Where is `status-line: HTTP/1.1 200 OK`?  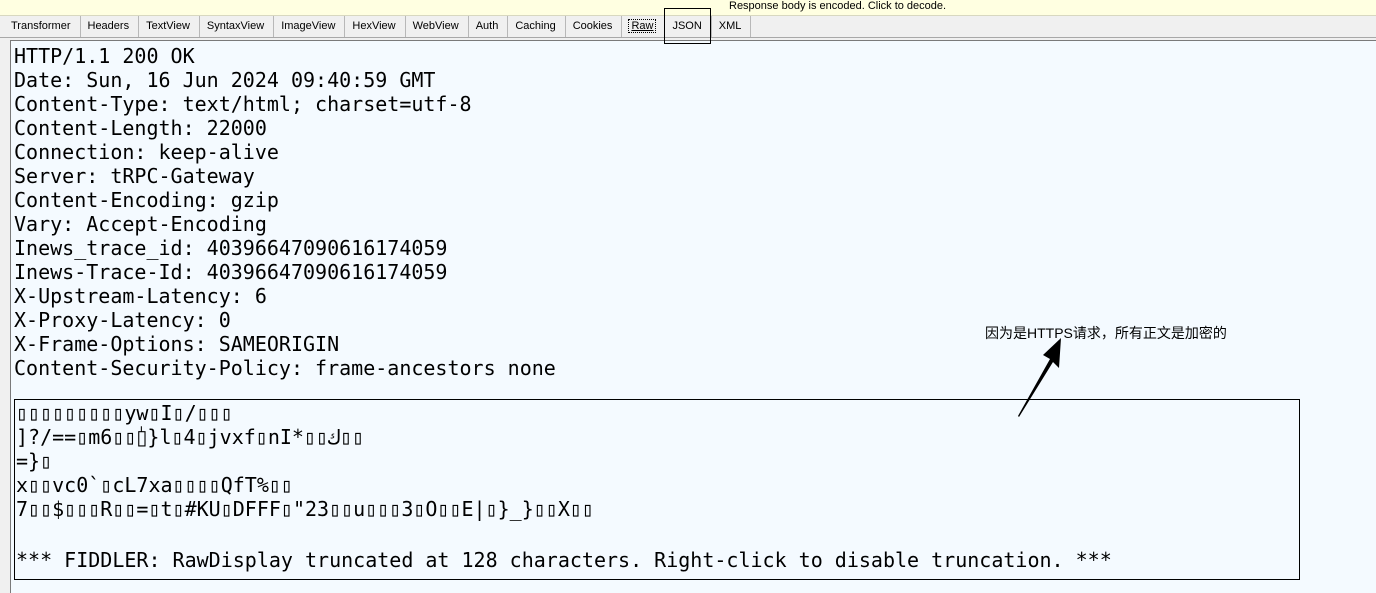 status-line: HTTP/1.1 200 OK is located at coordinates (104, 56).